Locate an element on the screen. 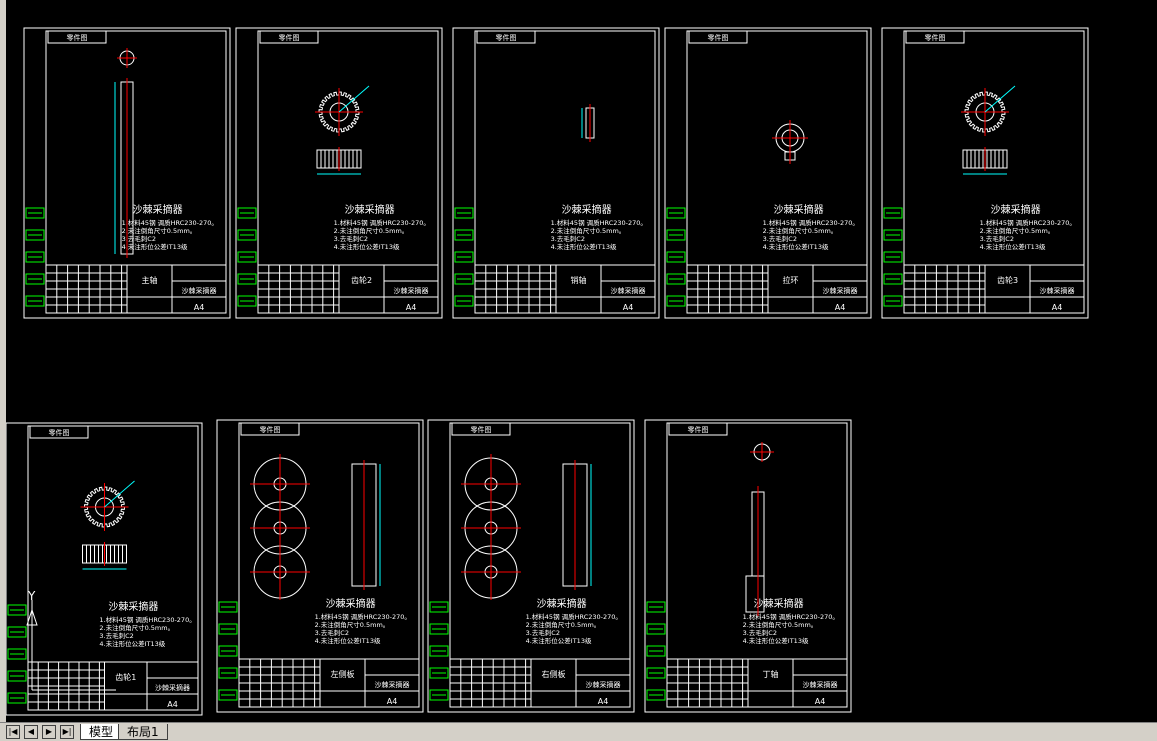 The image size is (1157, 741). next-tab-button: ▶ is located at coordinates (49, 732).